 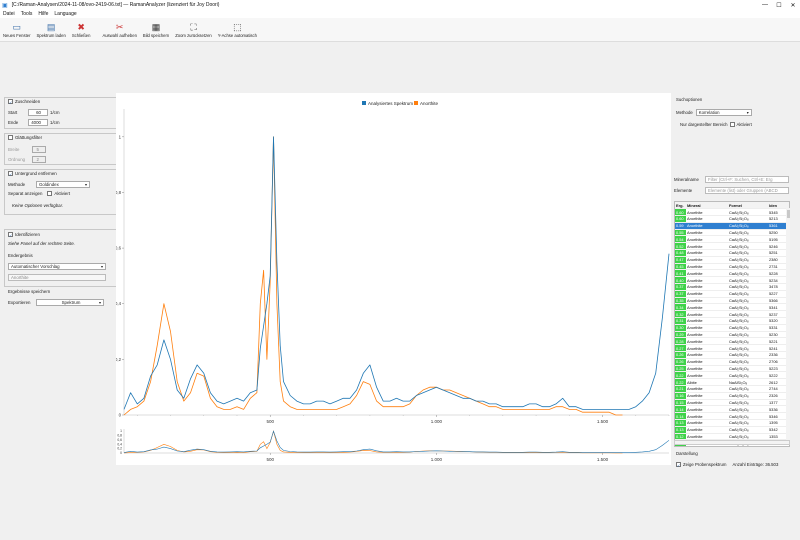 What do you see at coordinates (793, 5) in the screenshot?
I see `close-window-button: ✕` at bounding box center [793, 5].